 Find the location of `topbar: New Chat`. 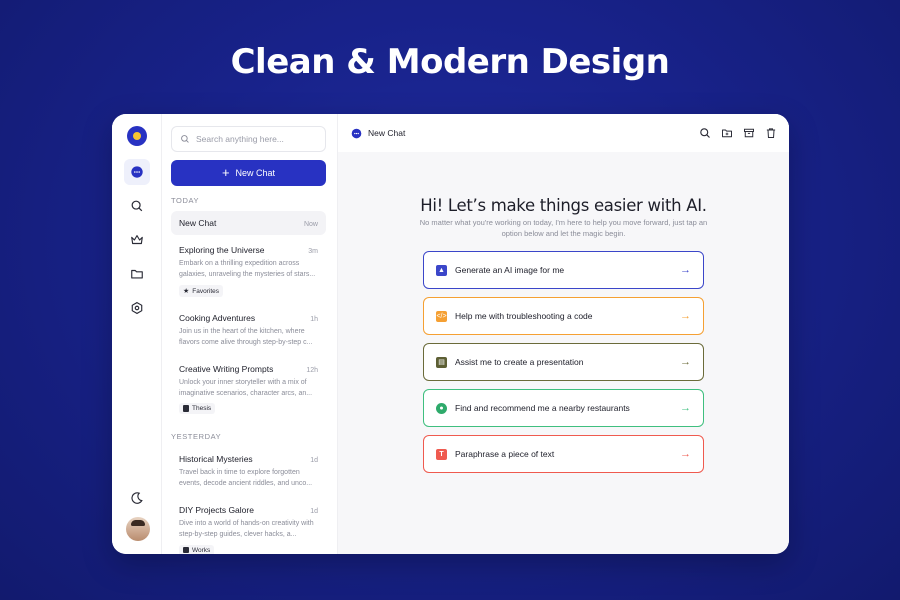

topbar: New Chat is located at coordinates (563, 133).